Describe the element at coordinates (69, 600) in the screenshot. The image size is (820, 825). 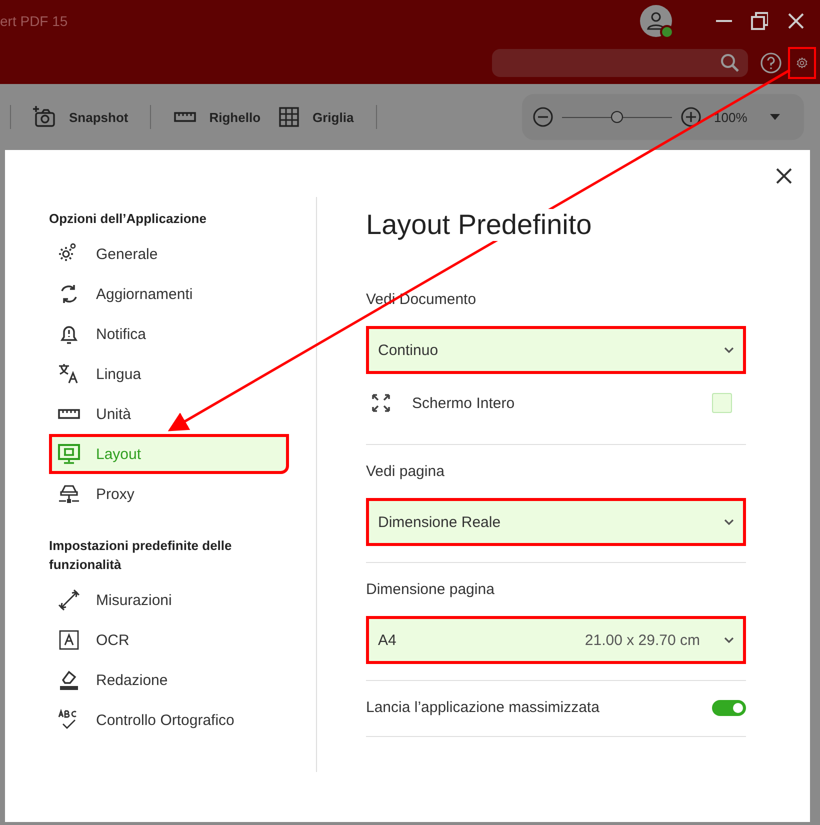
I see `measure-icon` at that location.